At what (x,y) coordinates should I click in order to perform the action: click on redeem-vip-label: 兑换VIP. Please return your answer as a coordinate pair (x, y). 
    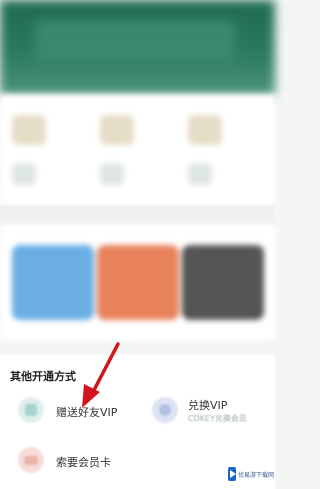
    Looking at the image, I should click on (208, 405).